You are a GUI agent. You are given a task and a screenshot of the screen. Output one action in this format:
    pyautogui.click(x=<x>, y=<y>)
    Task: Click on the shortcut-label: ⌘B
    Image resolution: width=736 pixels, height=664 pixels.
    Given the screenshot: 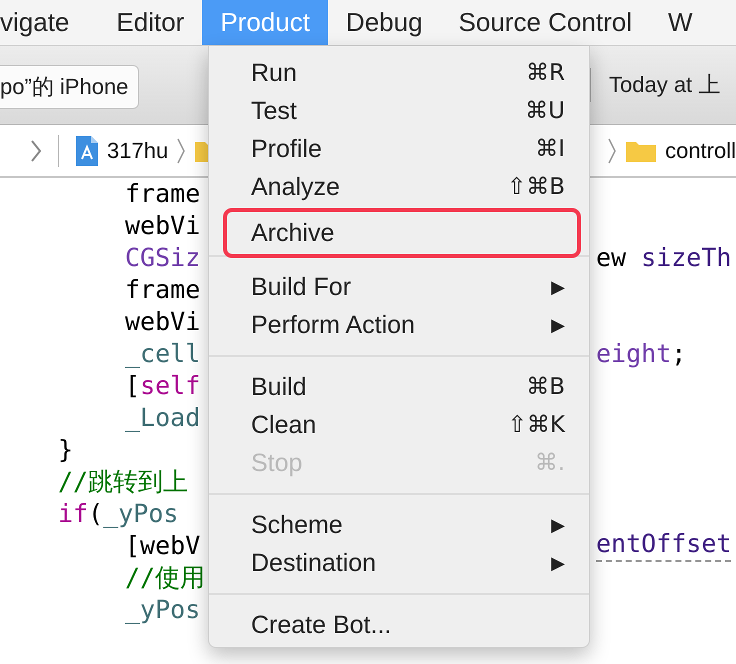 What is the action you would take?
    pyautogui.click(x=545, y=387)
    